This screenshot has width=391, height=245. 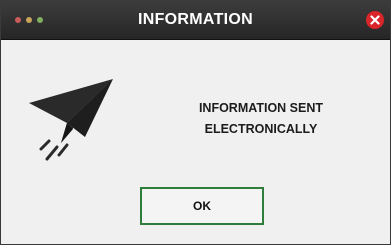 I want to click on paper-plane-icon, so click(x=71, y=120).